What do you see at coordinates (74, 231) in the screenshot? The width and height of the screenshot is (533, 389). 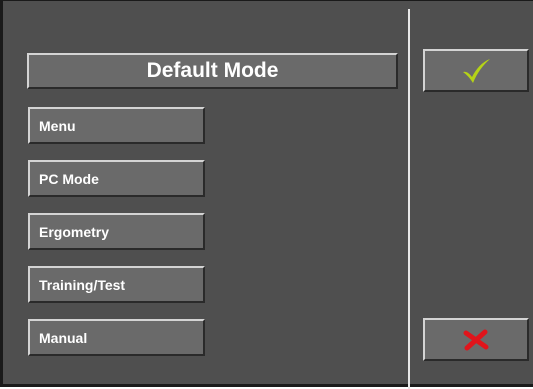 I see `ergometry-button-label: Ergometry` at bounding box center [74, 231].